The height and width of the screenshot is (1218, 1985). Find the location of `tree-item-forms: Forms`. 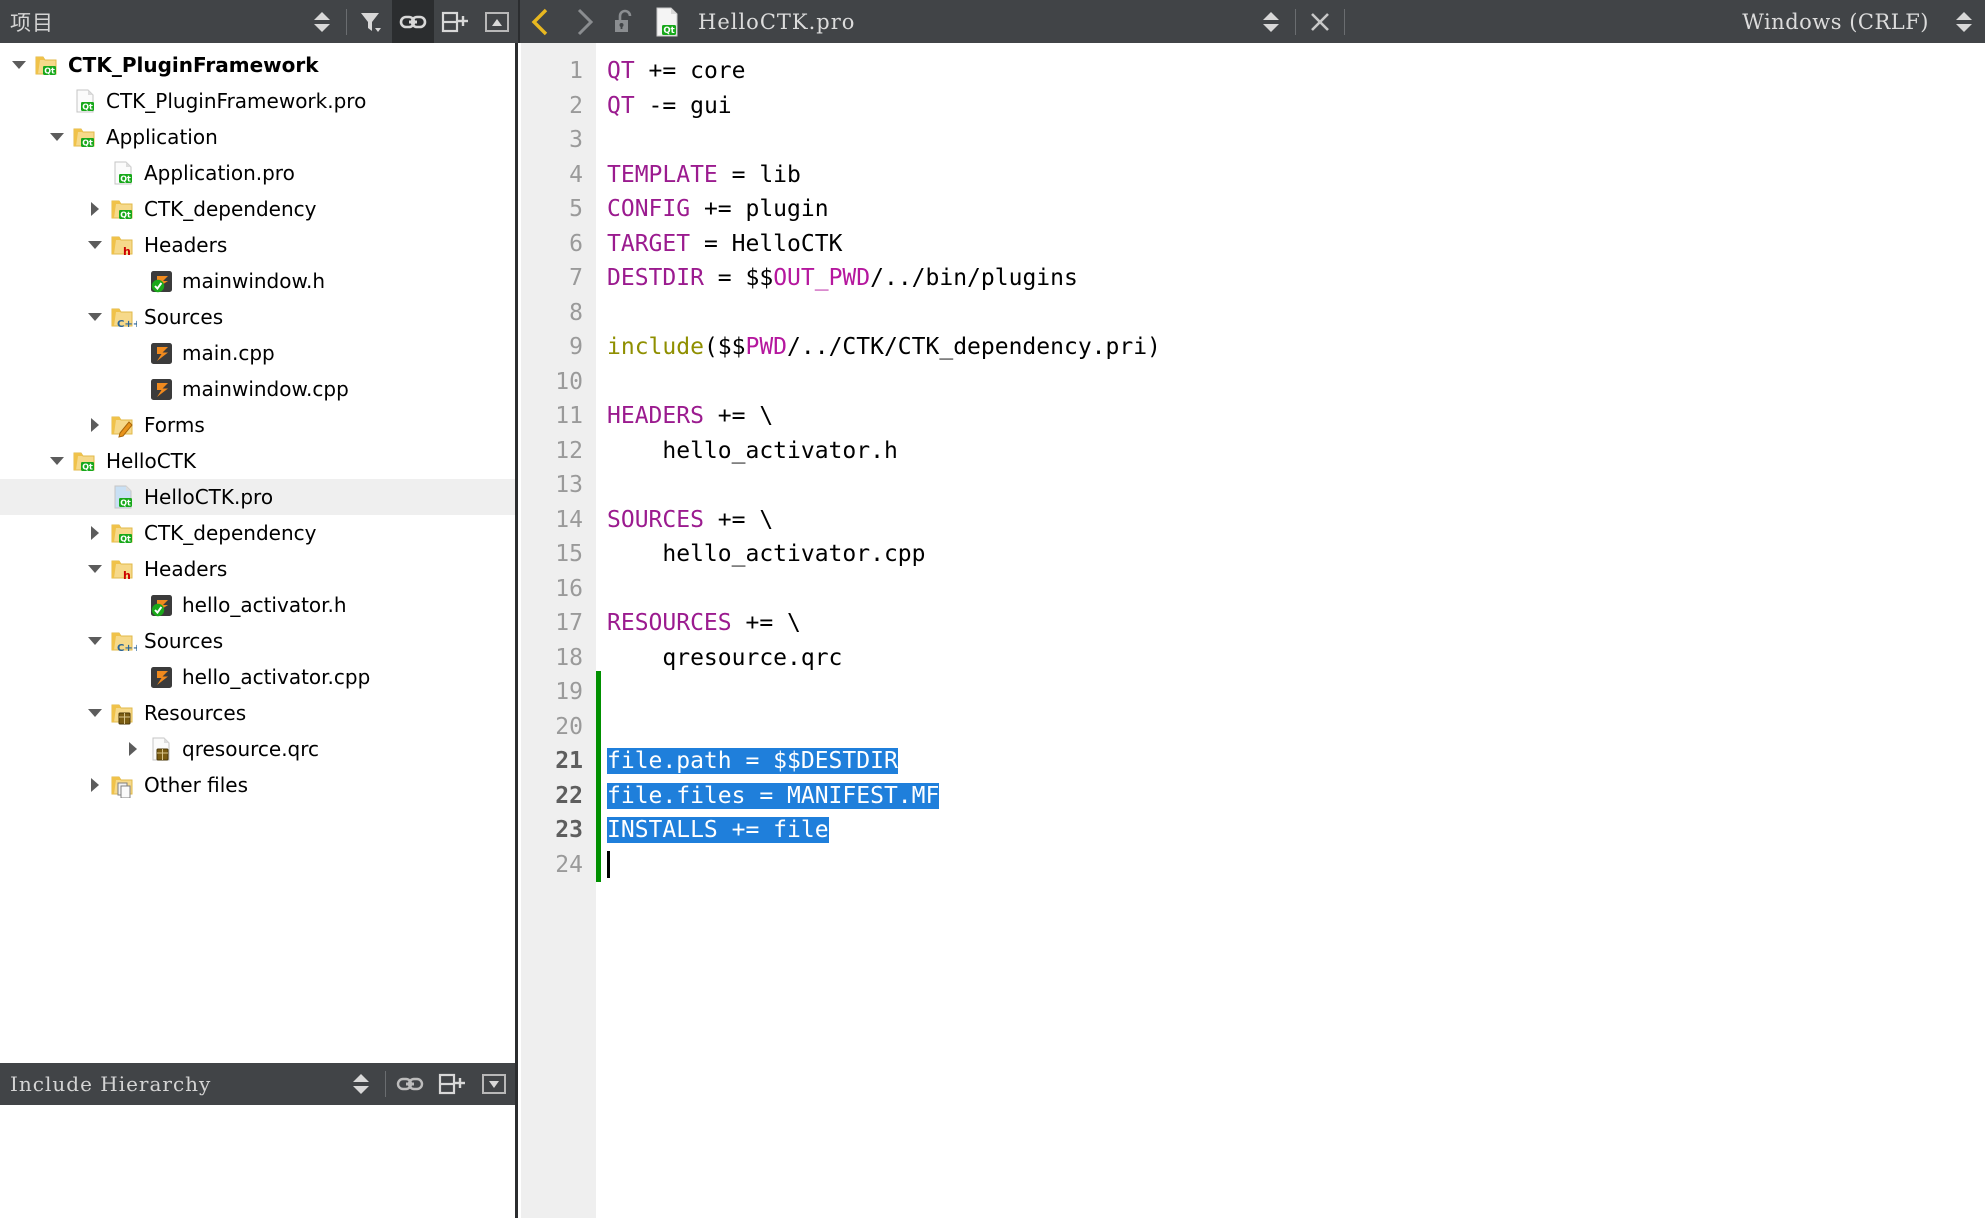

tree-item-forms: Forms is located at coordinates (257, 425).